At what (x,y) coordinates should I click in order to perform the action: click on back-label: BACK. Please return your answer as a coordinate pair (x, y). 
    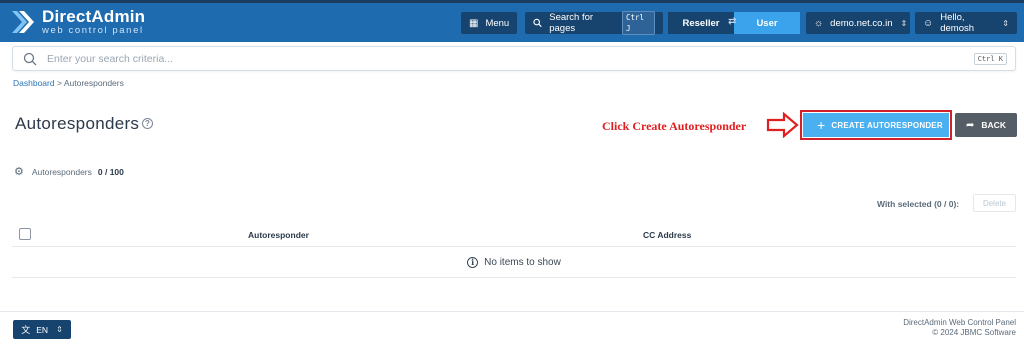
    Looking at the image, I should click on (993, 125).